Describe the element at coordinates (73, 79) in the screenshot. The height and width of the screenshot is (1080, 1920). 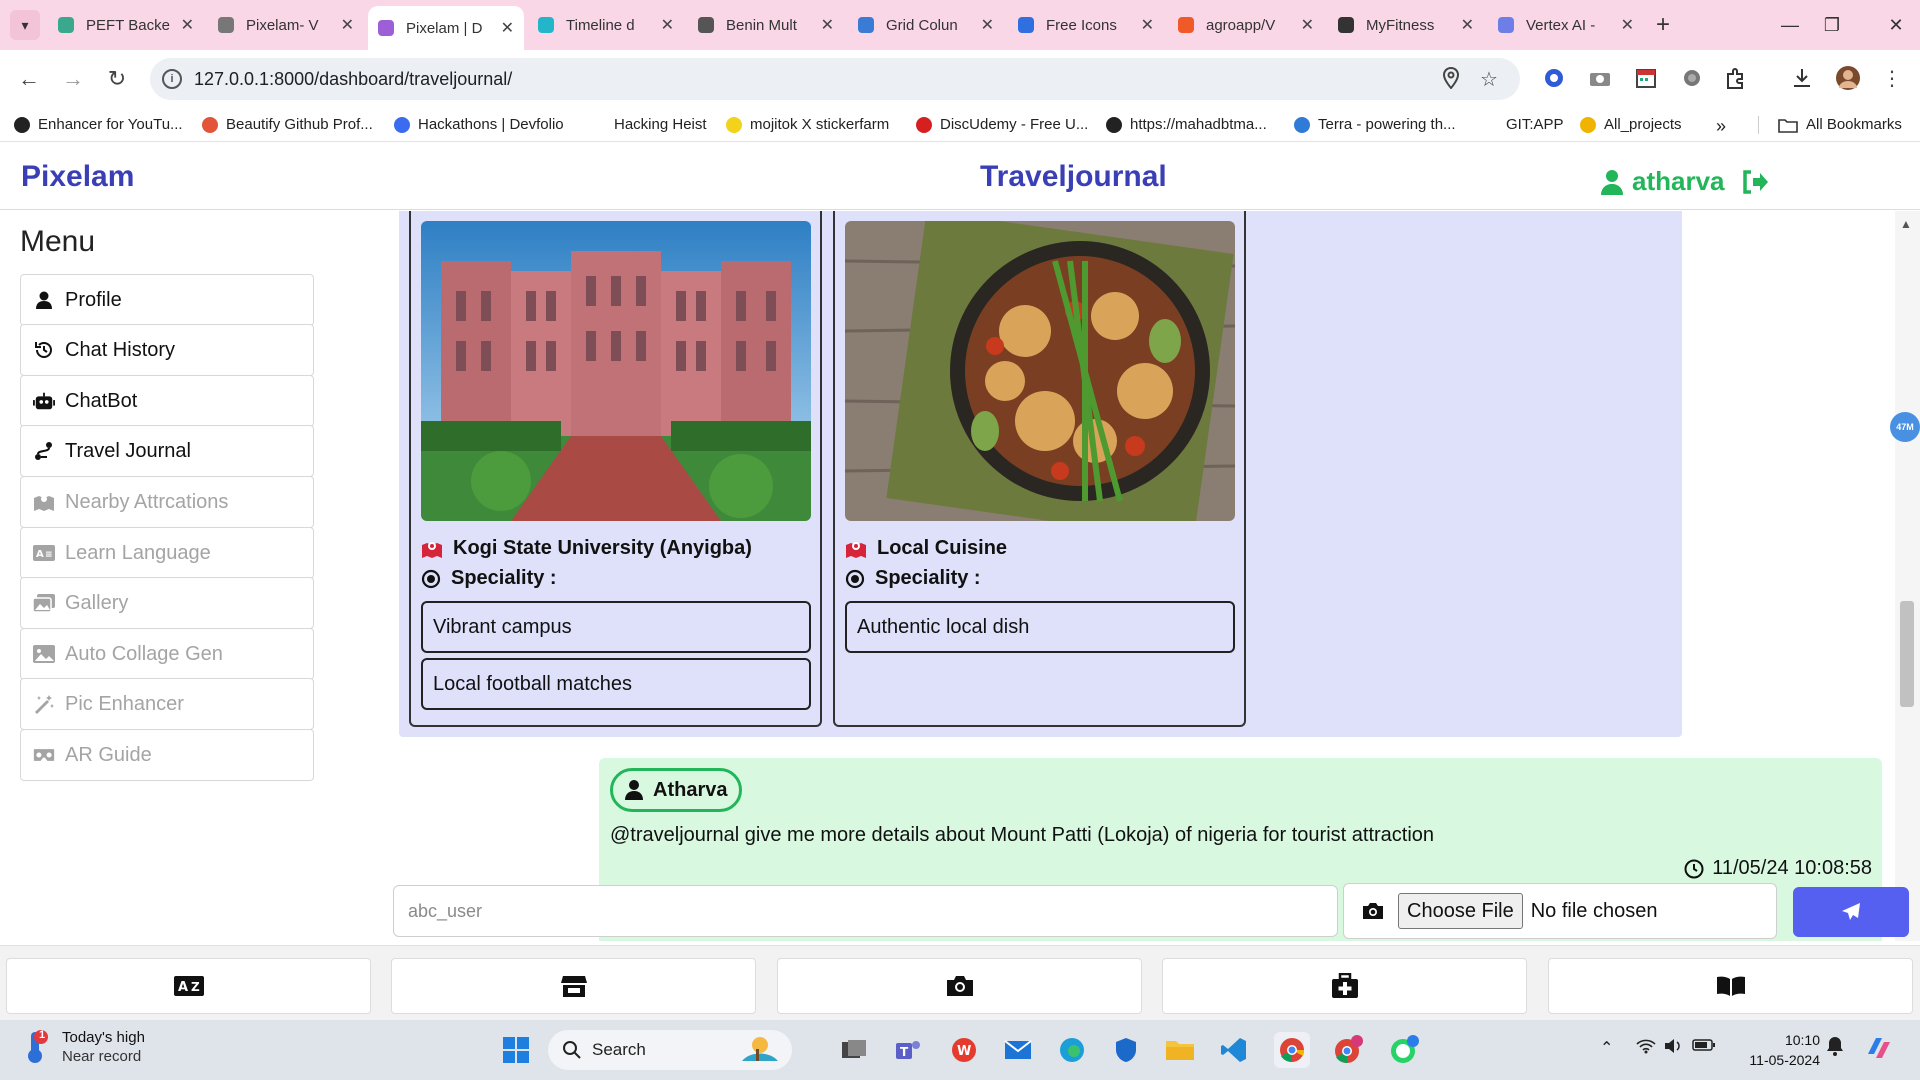
I see `forward-icon: →` at that location.